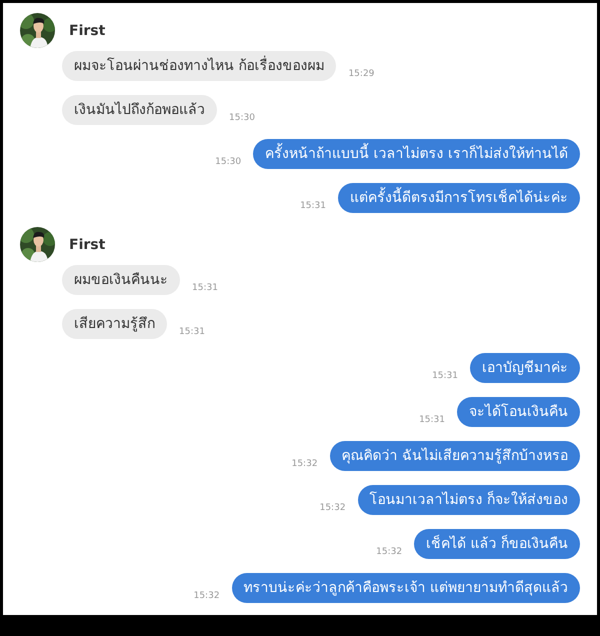 The width and height of the screenshot is (600, 636). I want to click on sent-message: เอาบัญชีมาค่ะ, so click(525, 368).